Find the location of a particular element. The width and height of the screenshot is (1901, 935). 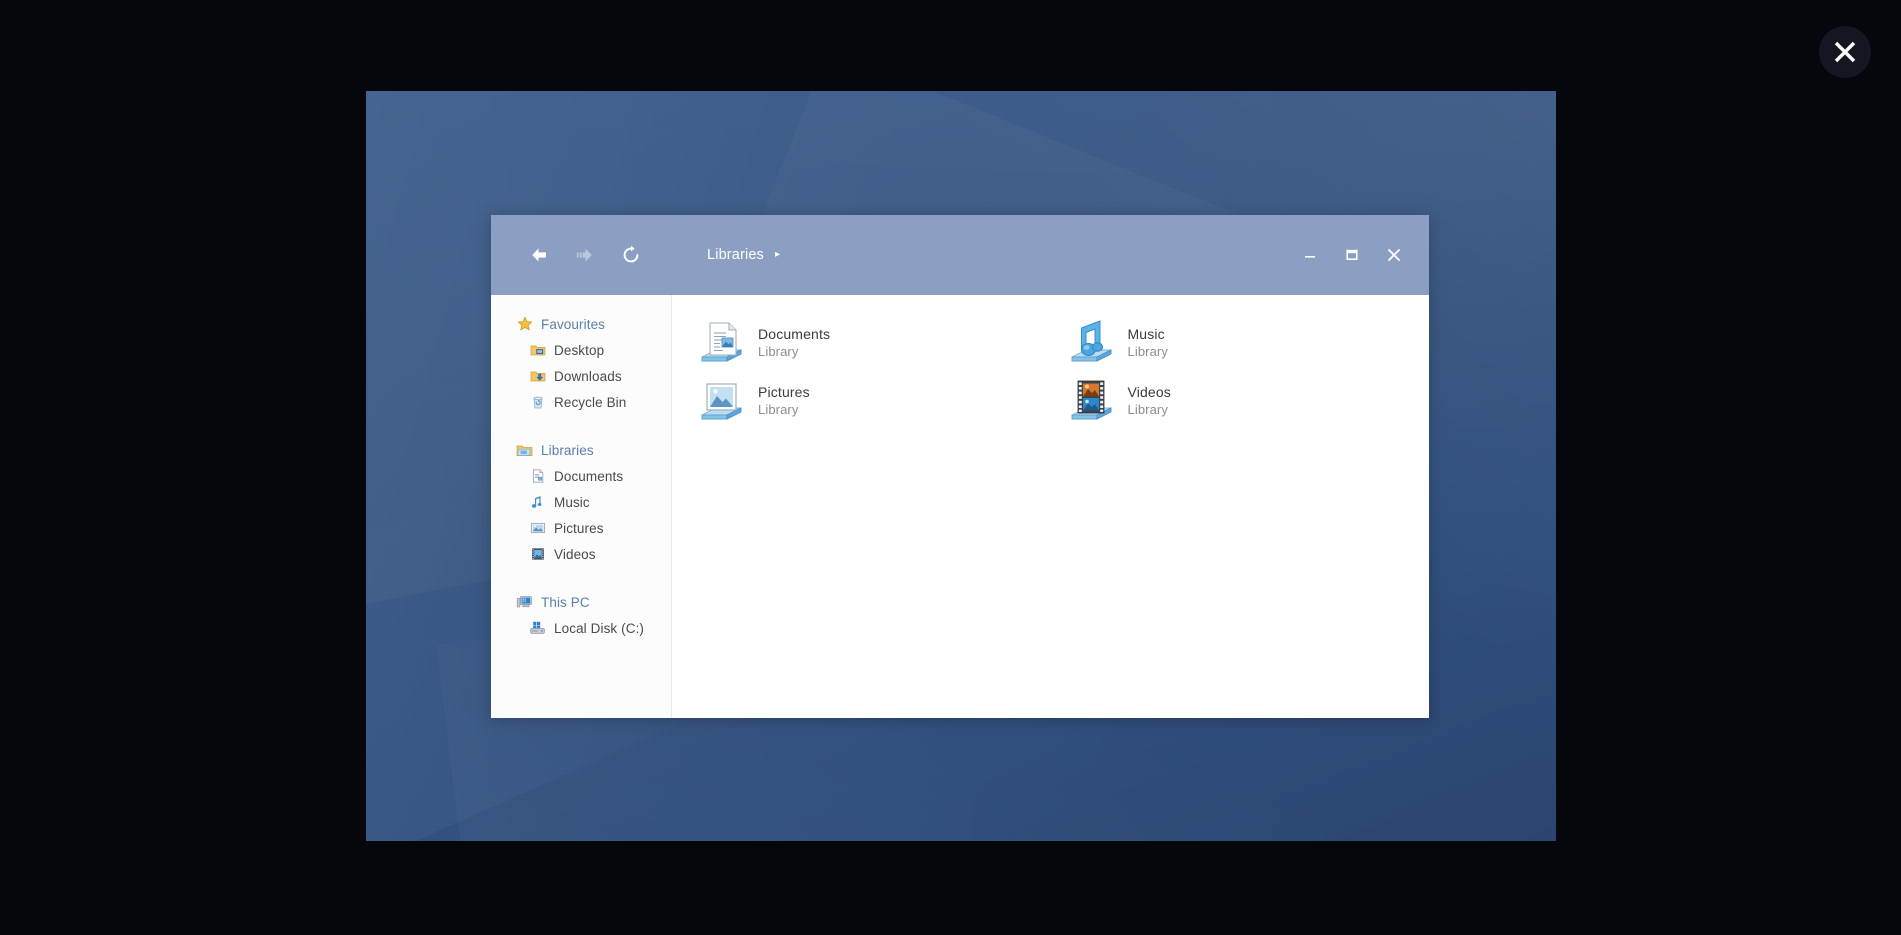

back-button is located at coordinates (539, 255).